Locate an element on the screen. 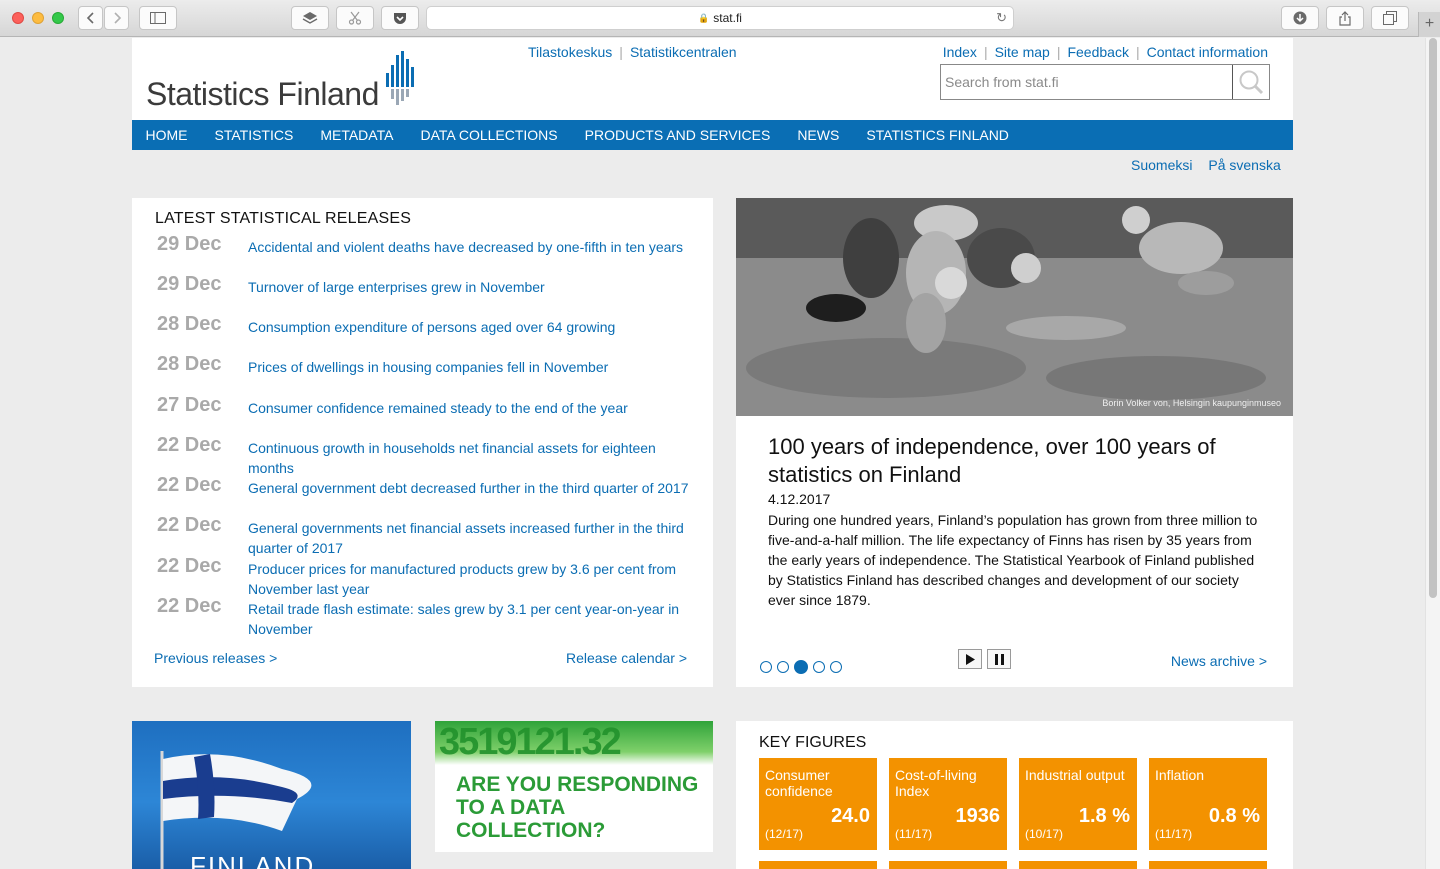 The image size is (1440, 869). key-figure-label: Cost-of-living Index is located at coordinates (936, 783).